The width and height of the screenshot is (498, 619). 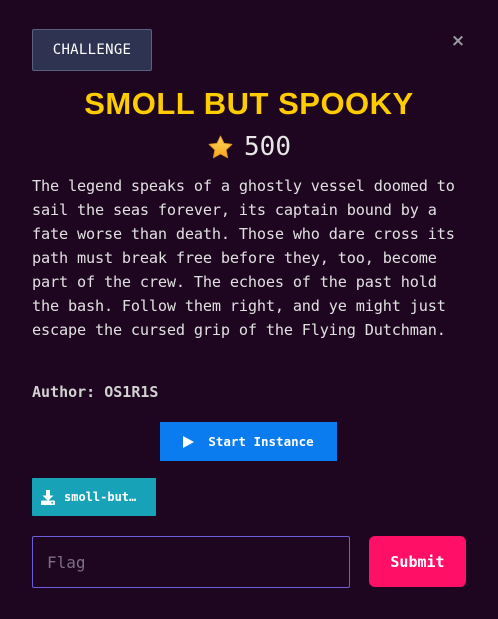 I want to click on star-icon, so click(x=220, y=146).